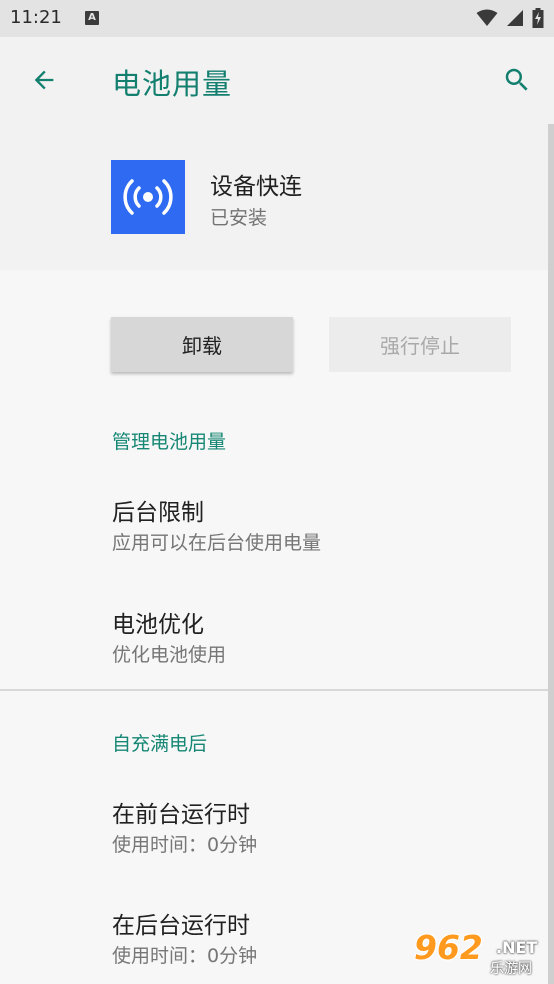 The image size is (554, 984). Describe the element at coordinates (274, 690) in the screenshot. I see `section-divider` at that location.